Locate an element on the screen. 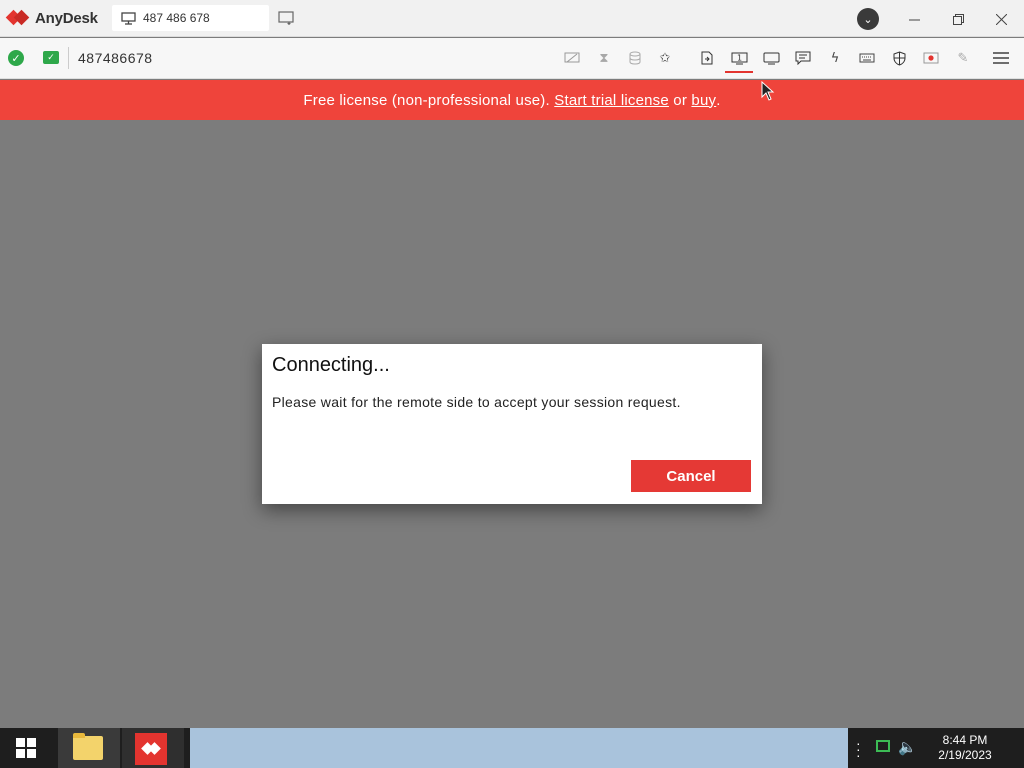 This screenshot has height=768, width=1024. tab-label: 487 486 678 is located at coordinates (176, 18).